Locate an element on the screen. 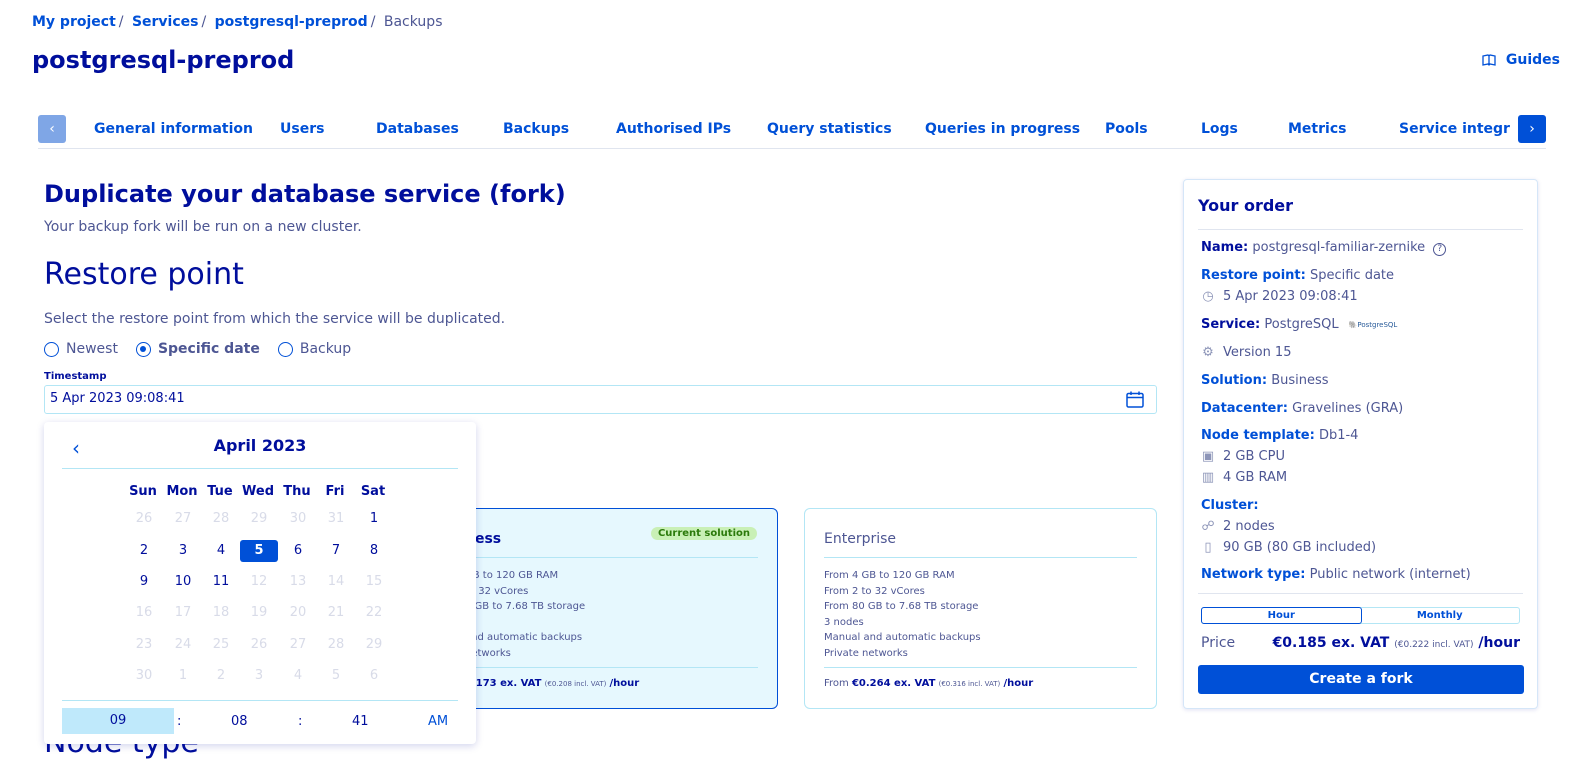 This screenshot has width=1588, height=772. timestamp-label: Timestamp is located at coordinates (75, 376).